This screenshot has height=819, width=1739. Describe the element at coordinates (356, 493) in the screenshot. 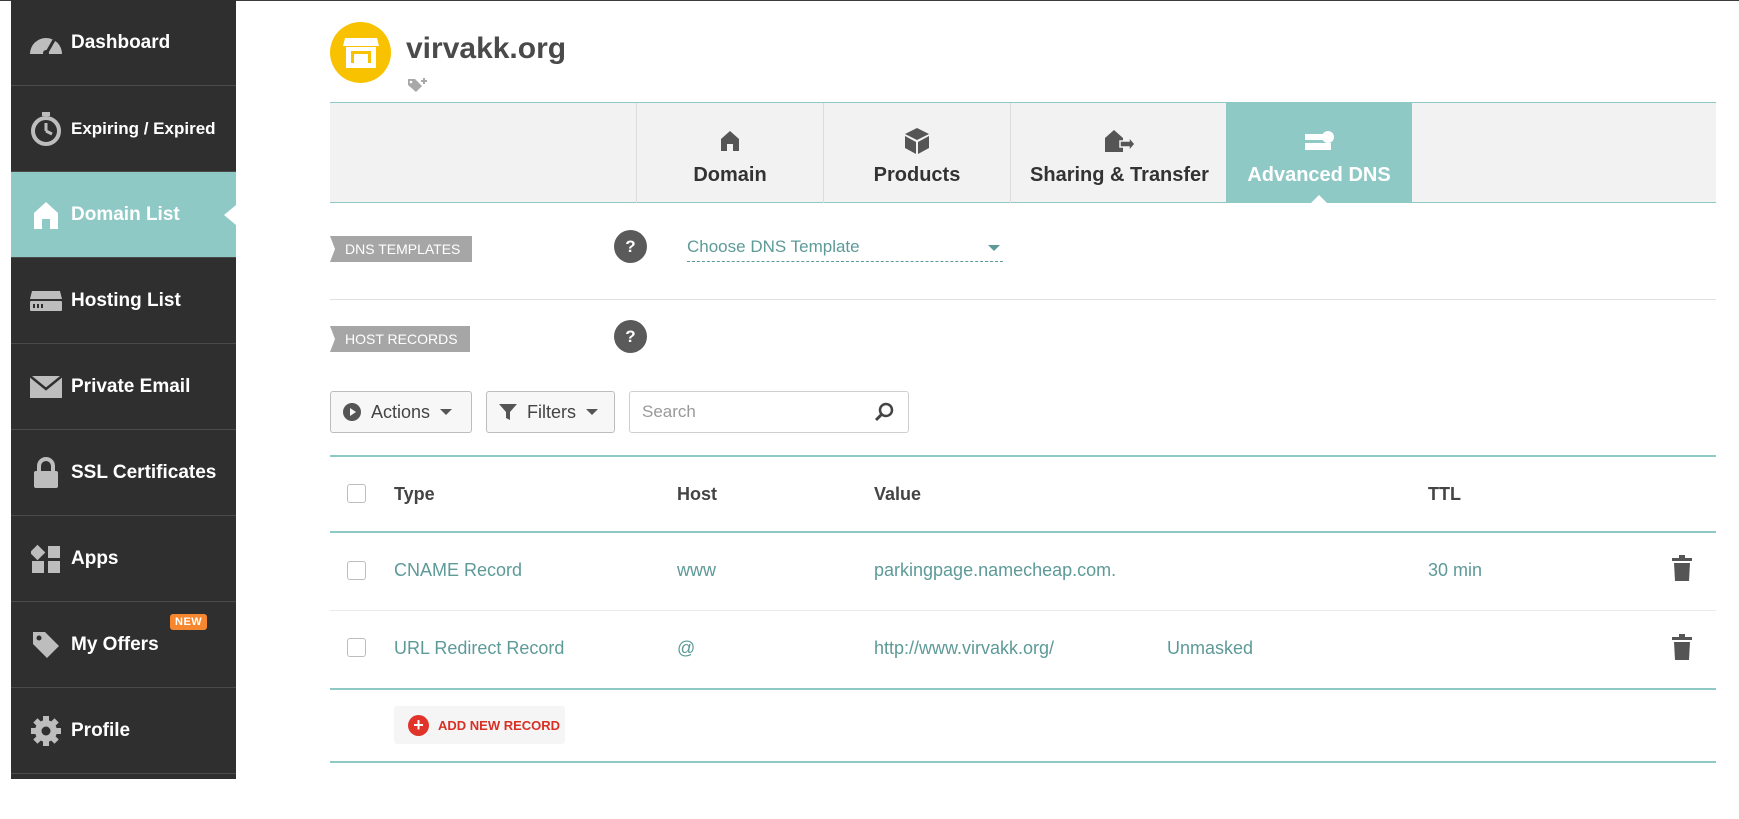

I see `select-all-checkbox` at that location.